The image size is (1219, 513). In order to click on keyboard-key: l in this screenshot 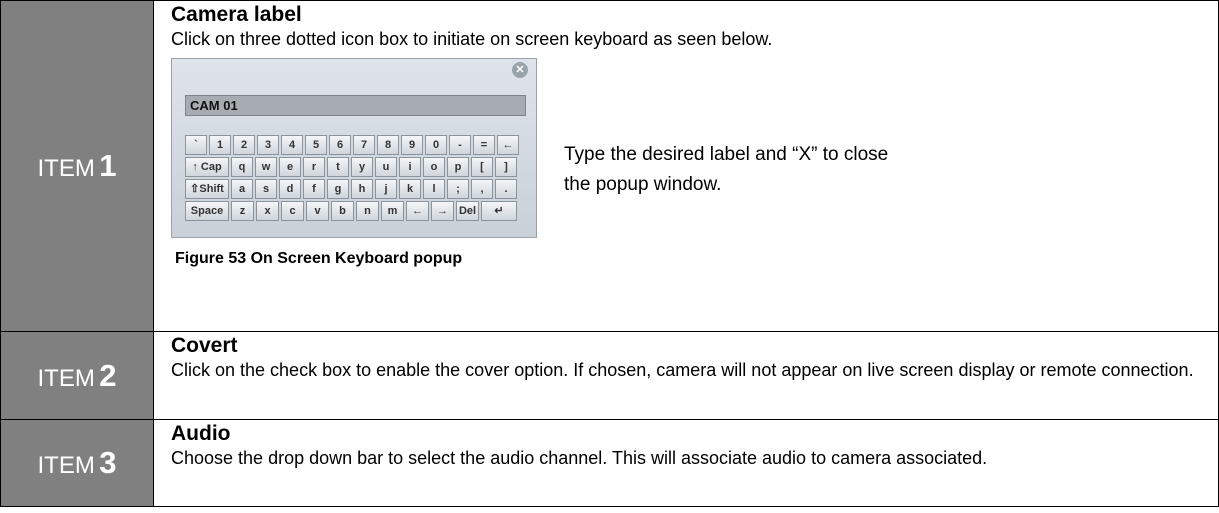, I will do `click(434, 189)`.